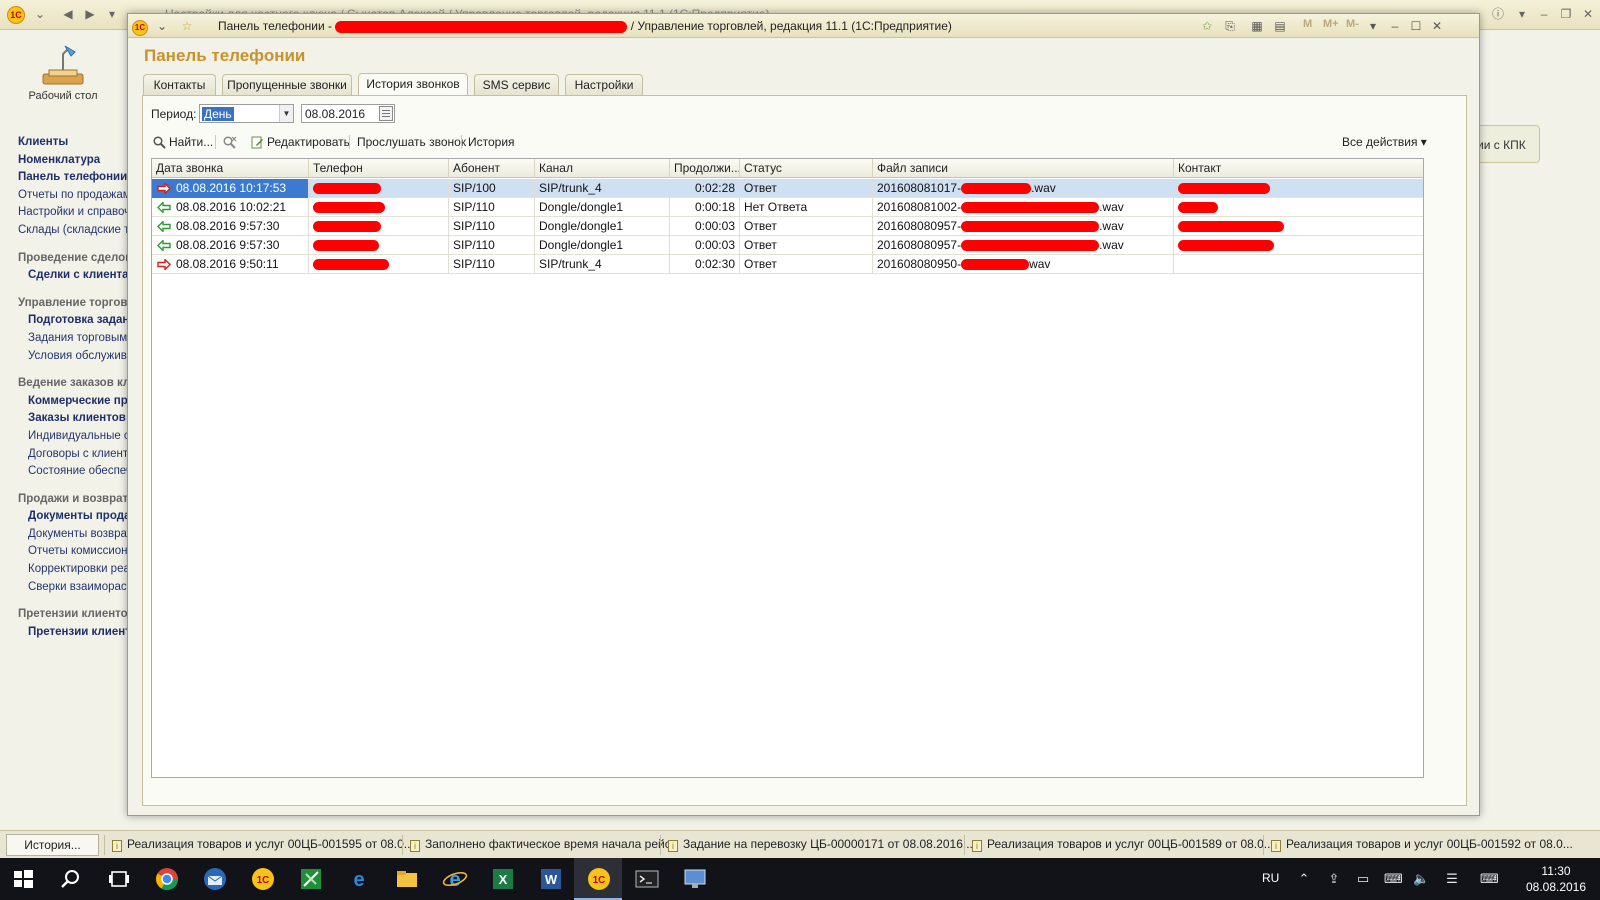  Describe the element at coordinates (1207, 26) in the screenshot. I see `add-favorite-icon: ✩` at that location.